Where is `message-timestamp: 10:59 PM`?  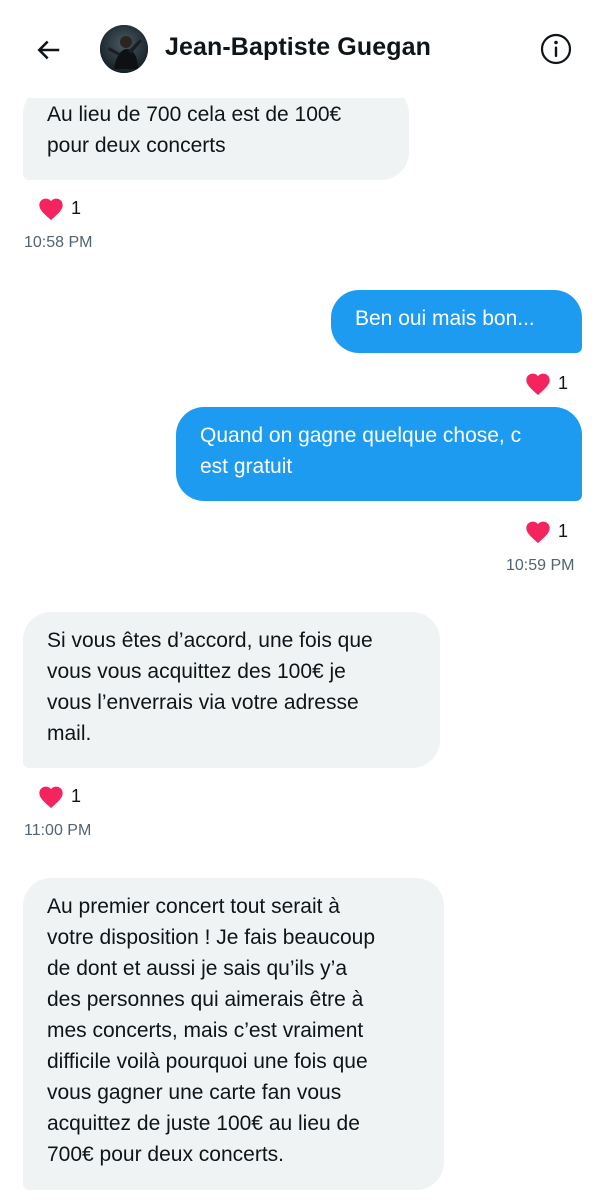
message-timestamp: 10:59 PM is located at coordinates (540, 565).